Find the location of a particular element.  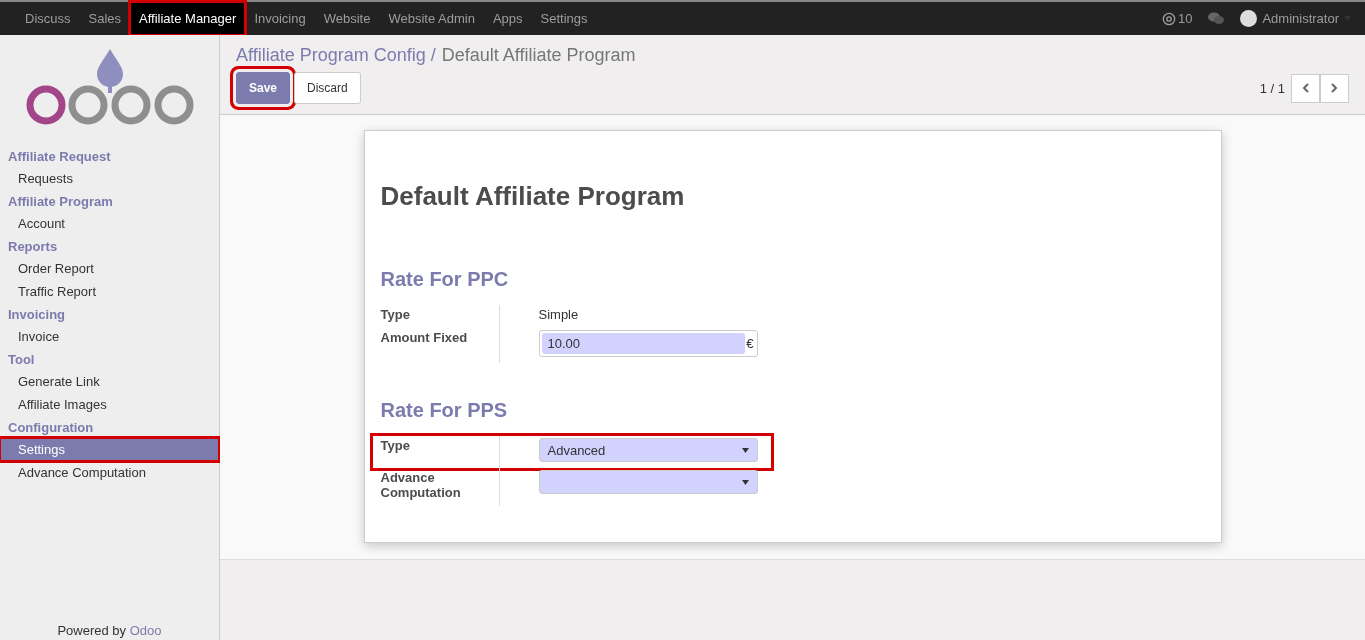

top-menu-item: Affiliate Manager is located at coordinates (188, 18).